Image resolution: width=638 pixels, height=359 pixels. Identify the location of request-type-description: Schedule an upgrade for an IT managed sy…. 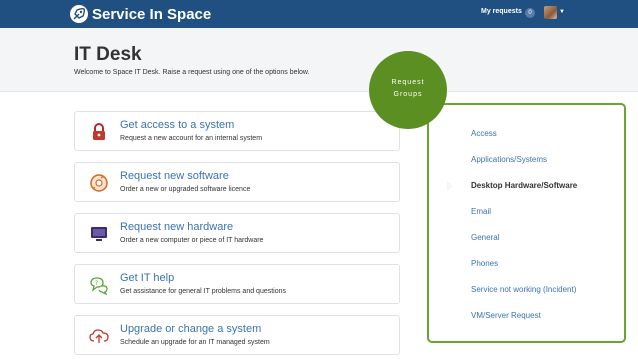
(195, 342).